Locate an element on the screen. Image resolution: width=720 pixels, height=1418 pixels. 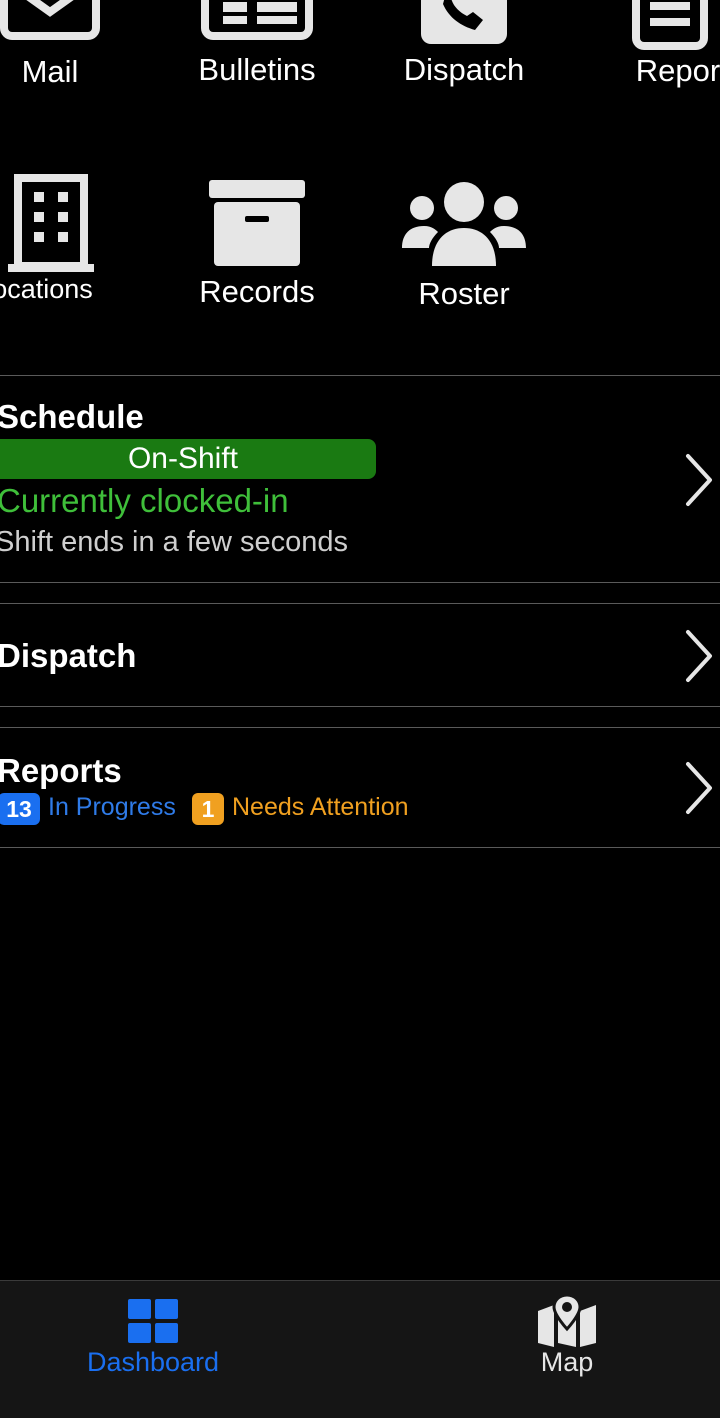
tile-locations: Locations is located at coordinates (65, 245).